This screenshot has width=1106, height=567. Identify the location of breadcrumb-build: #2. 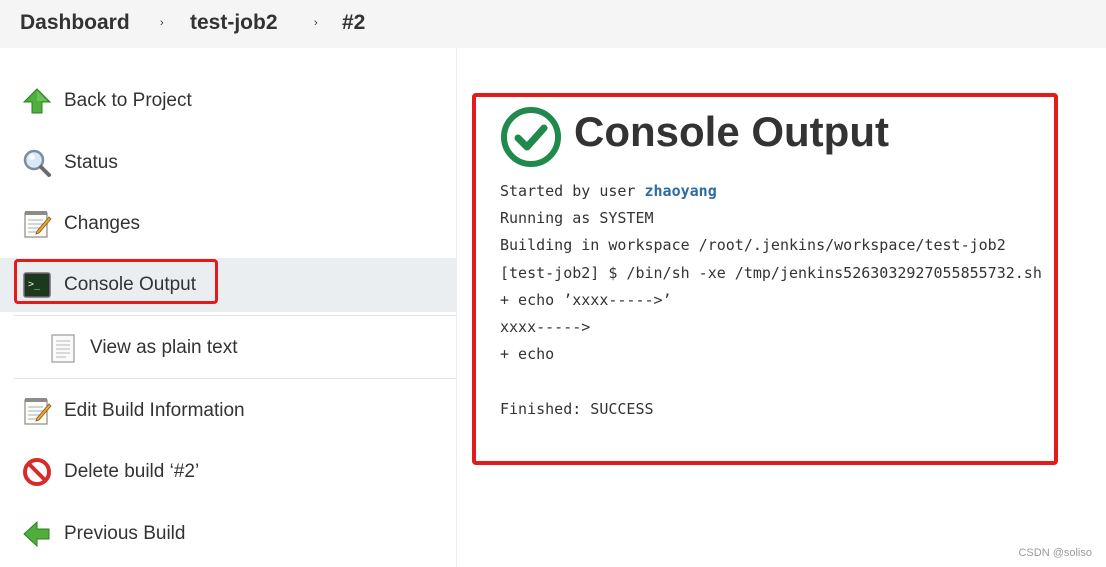
(353, 23).